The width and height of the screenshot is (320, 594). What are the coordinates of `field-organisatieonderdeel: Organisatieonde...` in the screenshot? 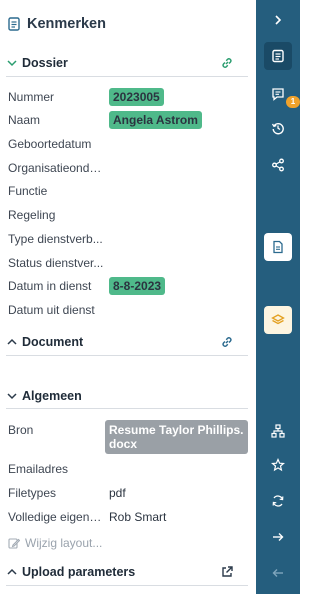 It's located at (128, 168).